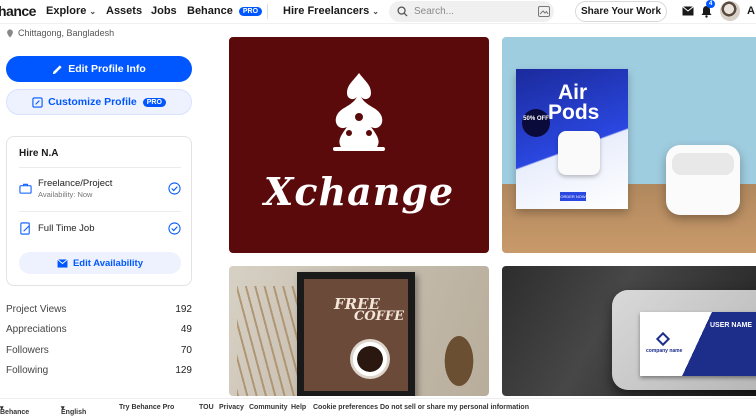  I want to click on edit-availability-button: Edit Availability, so click(100, 263).